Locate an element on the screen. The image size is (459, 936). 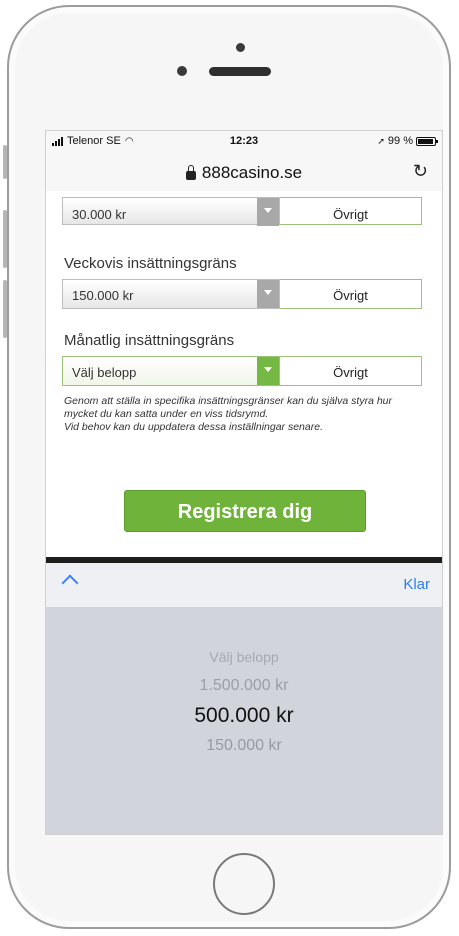
monthly-limit-row: Välj belopp Övrigt is located at coordinates (242, 371).